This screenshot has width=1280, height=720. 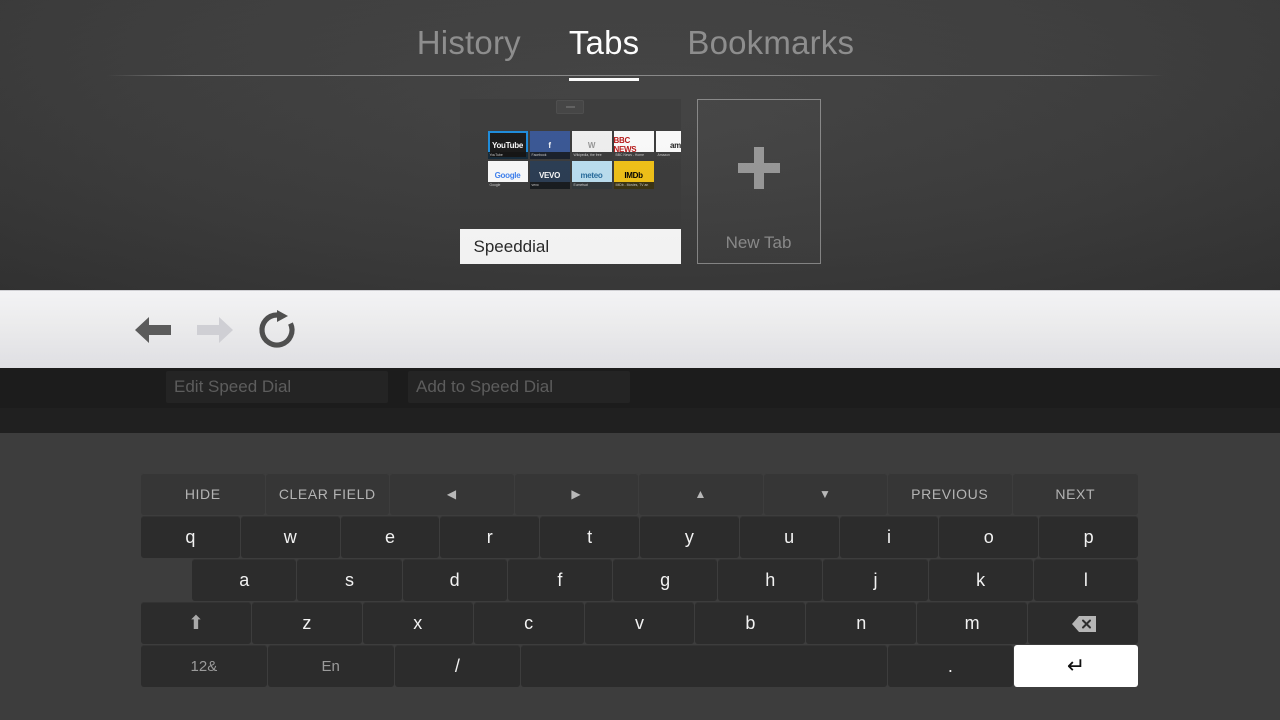 What do you see at coordinates (507, 145) in the screenshot?
I see `speeddial-tile: YouTube YouTube` at bounding box center [507, 145].